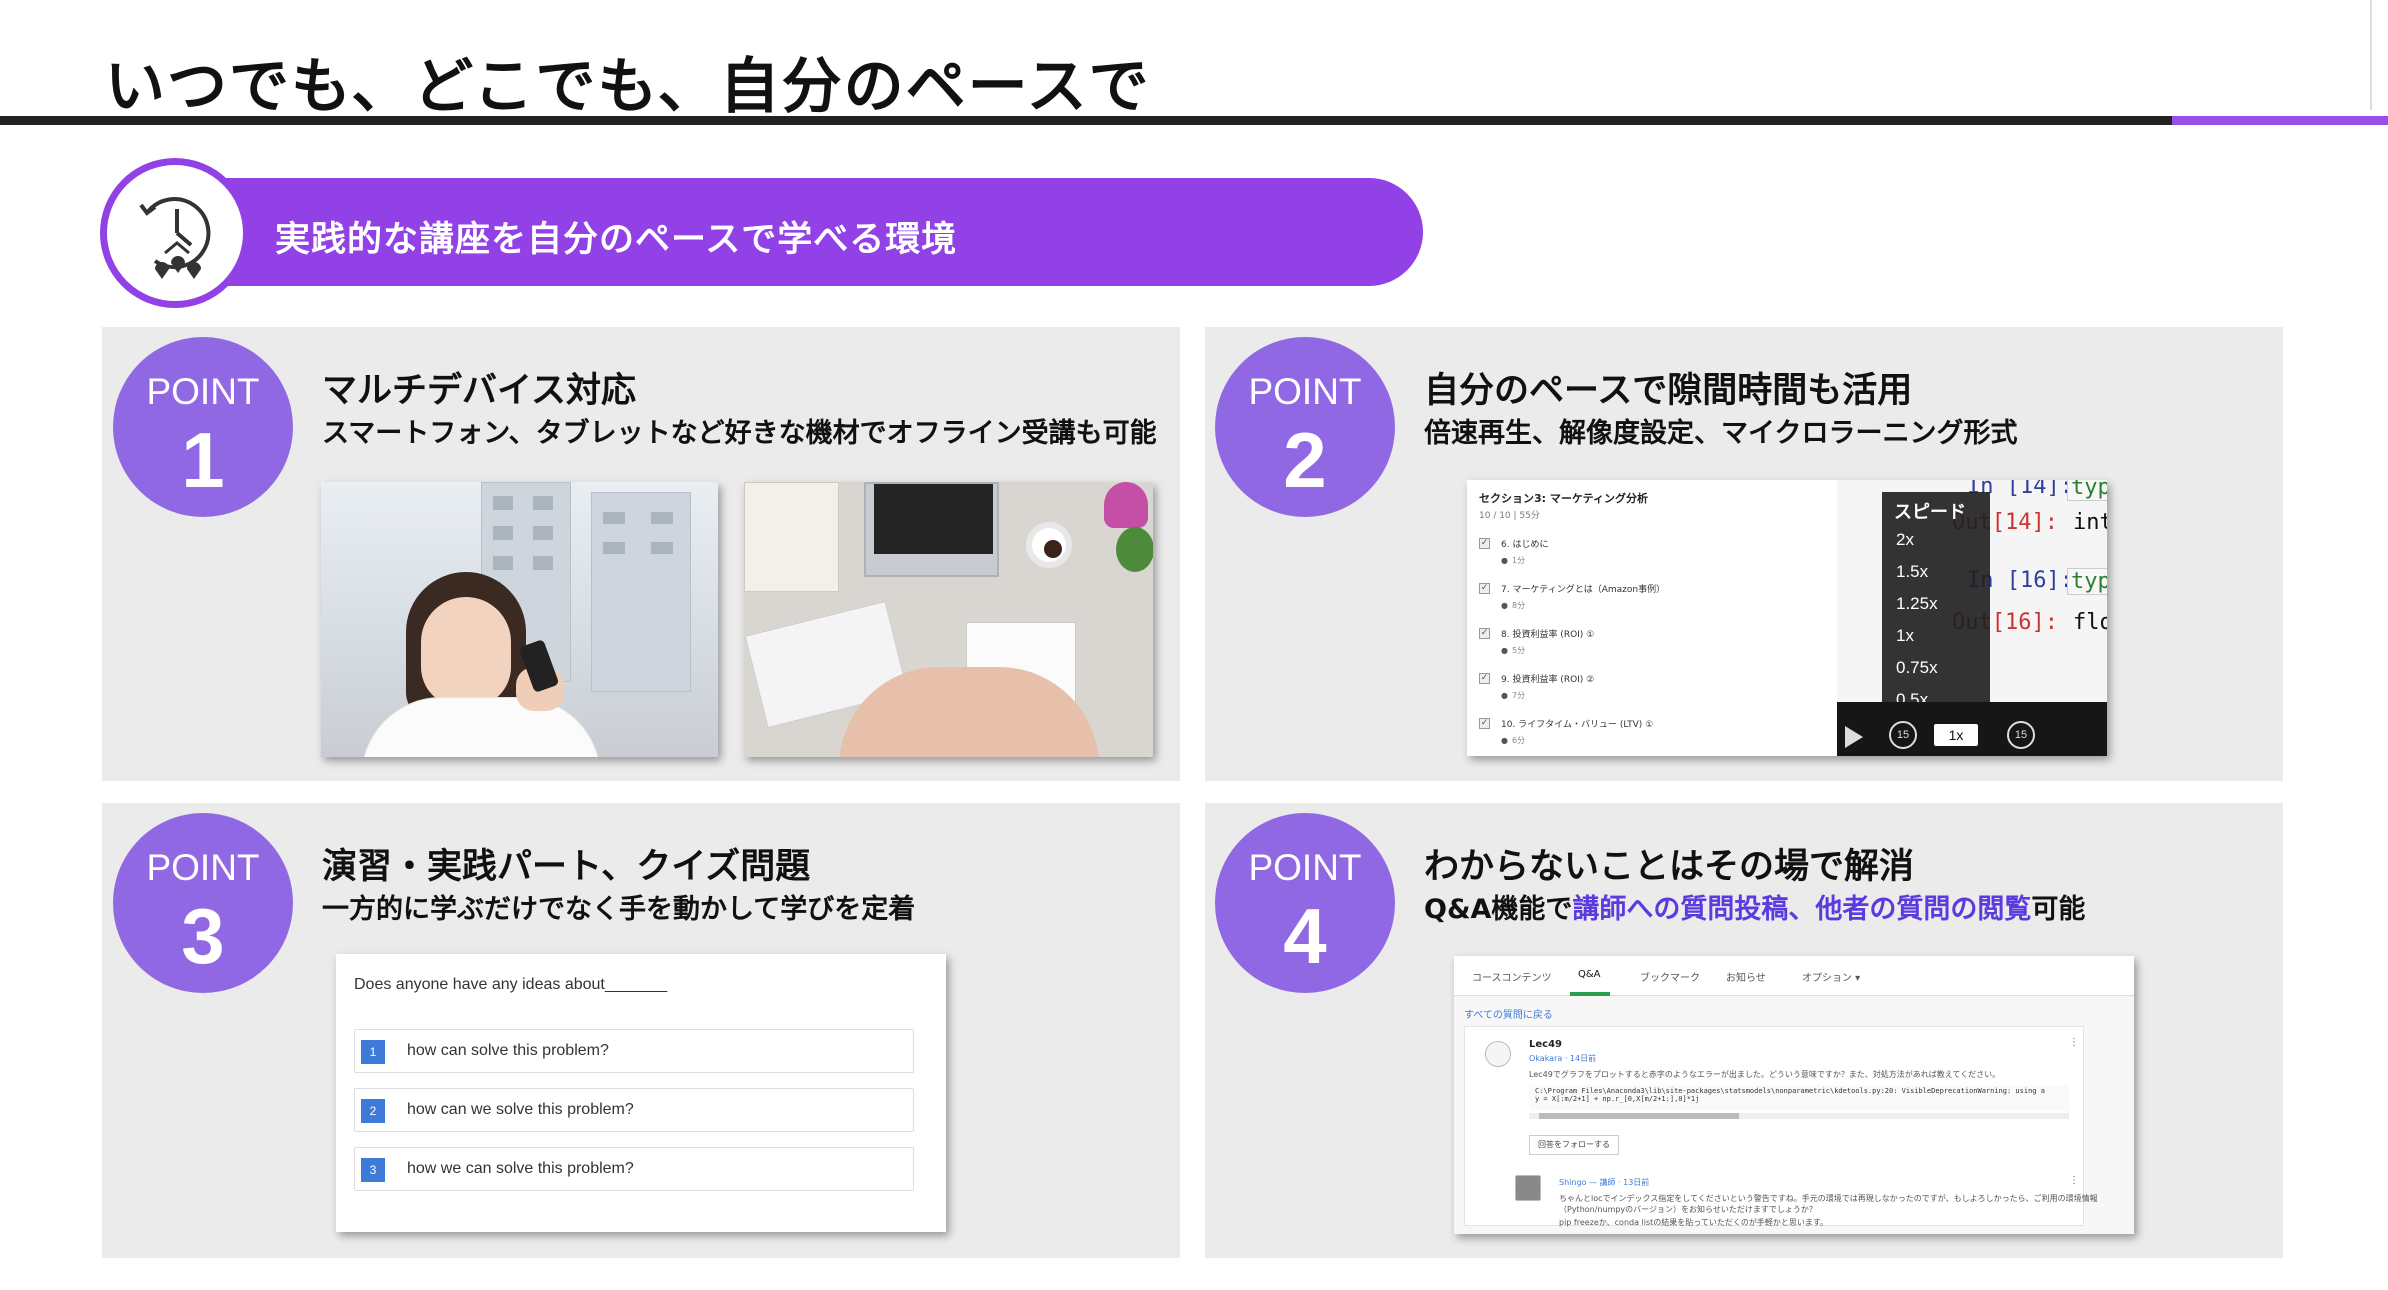  I want to click on quiz-option: 2 how can we solve this problem?, so click(634, 1110).